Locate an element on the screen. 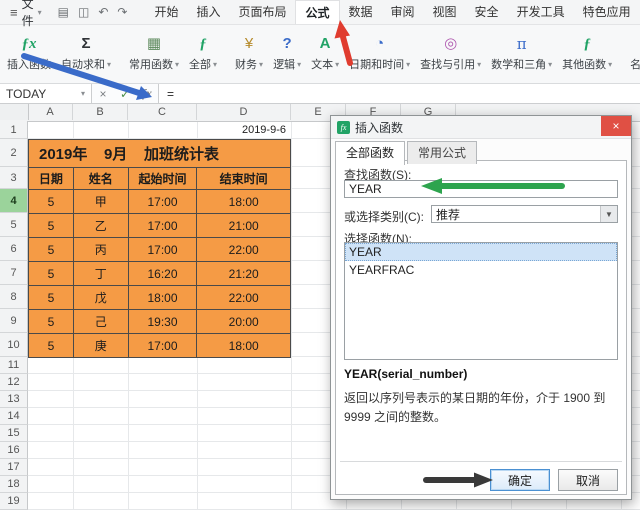  tab-home: 开始 is located at coordinates (166, 12).